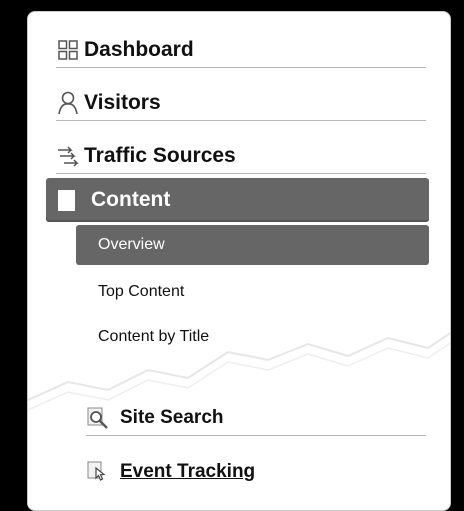 The width and height of the screenshot is (464, 511). What do you see at coordinates (139, 49) in the screenshot?
I see `nav-dashboard-label: Dashboard` at bounding box center [139, 49].